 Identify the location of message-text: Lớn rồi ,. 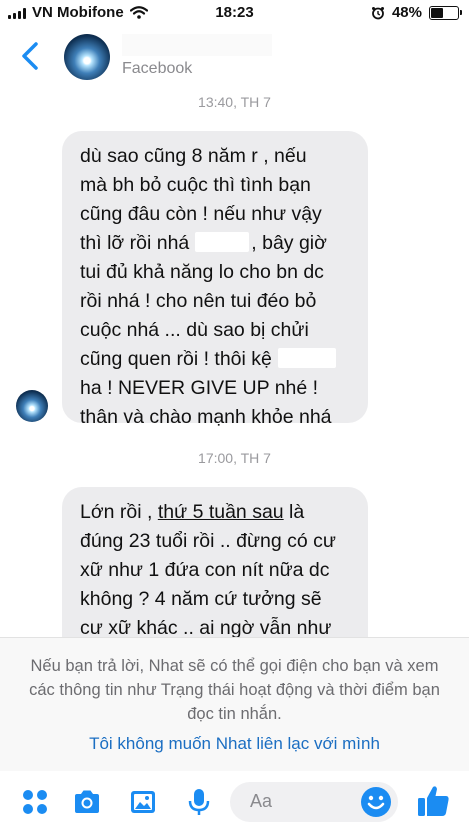
(119, 512).